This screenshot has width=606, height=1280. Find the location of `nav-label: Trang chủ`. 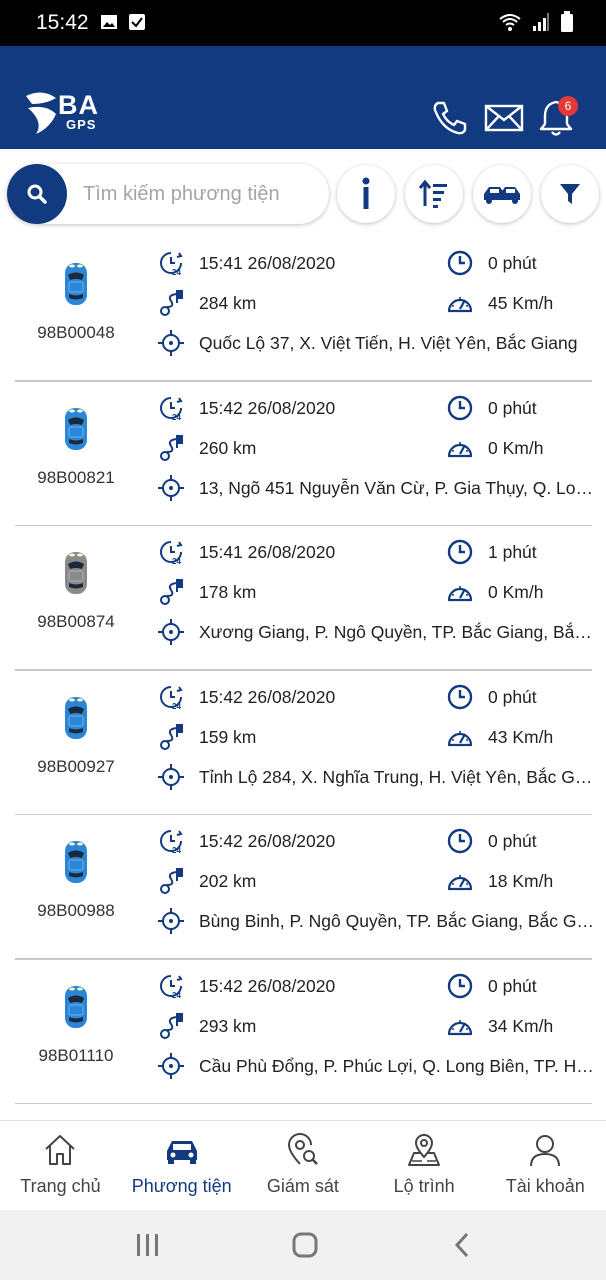

nav-label: Trang chủ is located at coordinates (60, 1186).